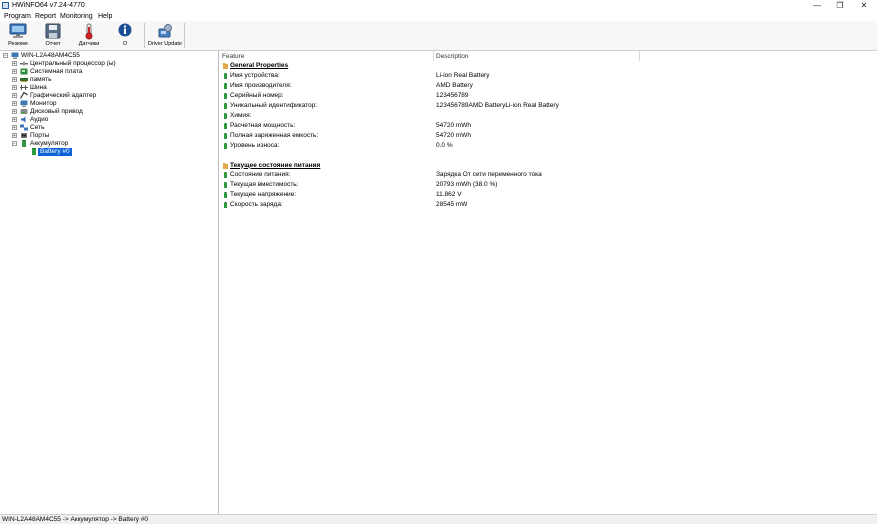 The image size is (877, 524). Describe the element at coordinates (43, 103) in the screenshot. I see `tree-item-label: Монитор` at that location.